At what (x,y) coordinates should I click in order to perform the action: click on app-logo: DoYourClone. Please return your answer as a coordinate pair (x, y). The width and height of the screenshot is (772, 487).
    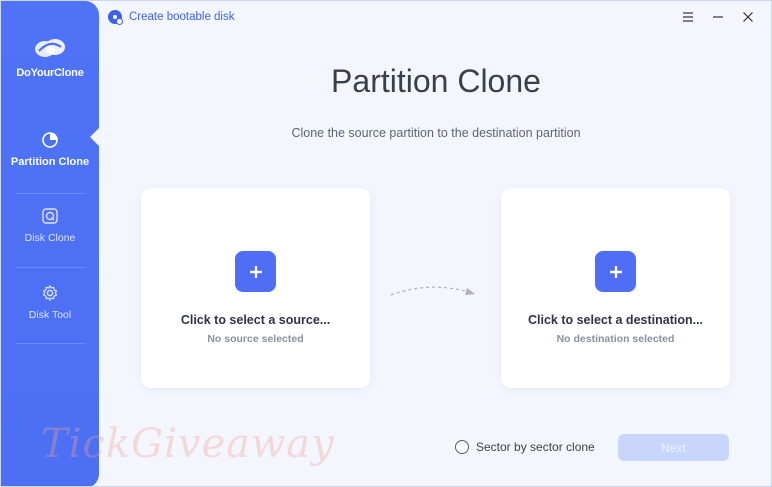
    Looking at the image, I should click on (50, 57).